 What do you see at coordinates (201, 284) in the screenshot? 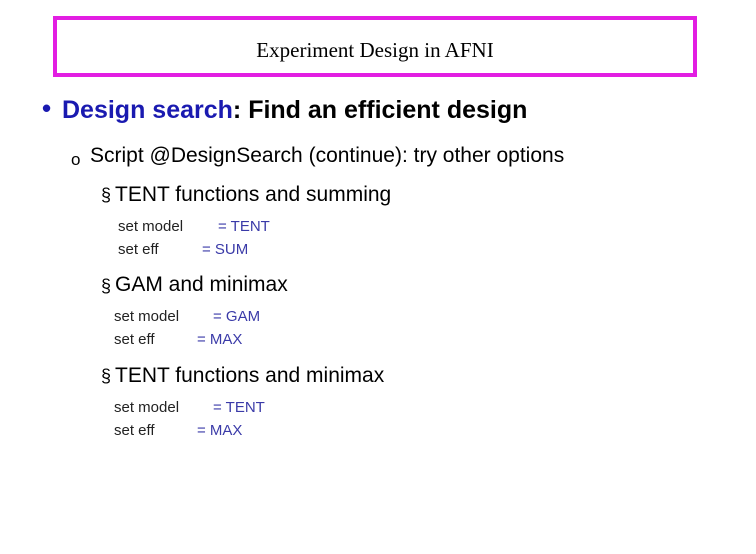
I see `section-title: GAM and minimax` at bounding box center [201, 284].